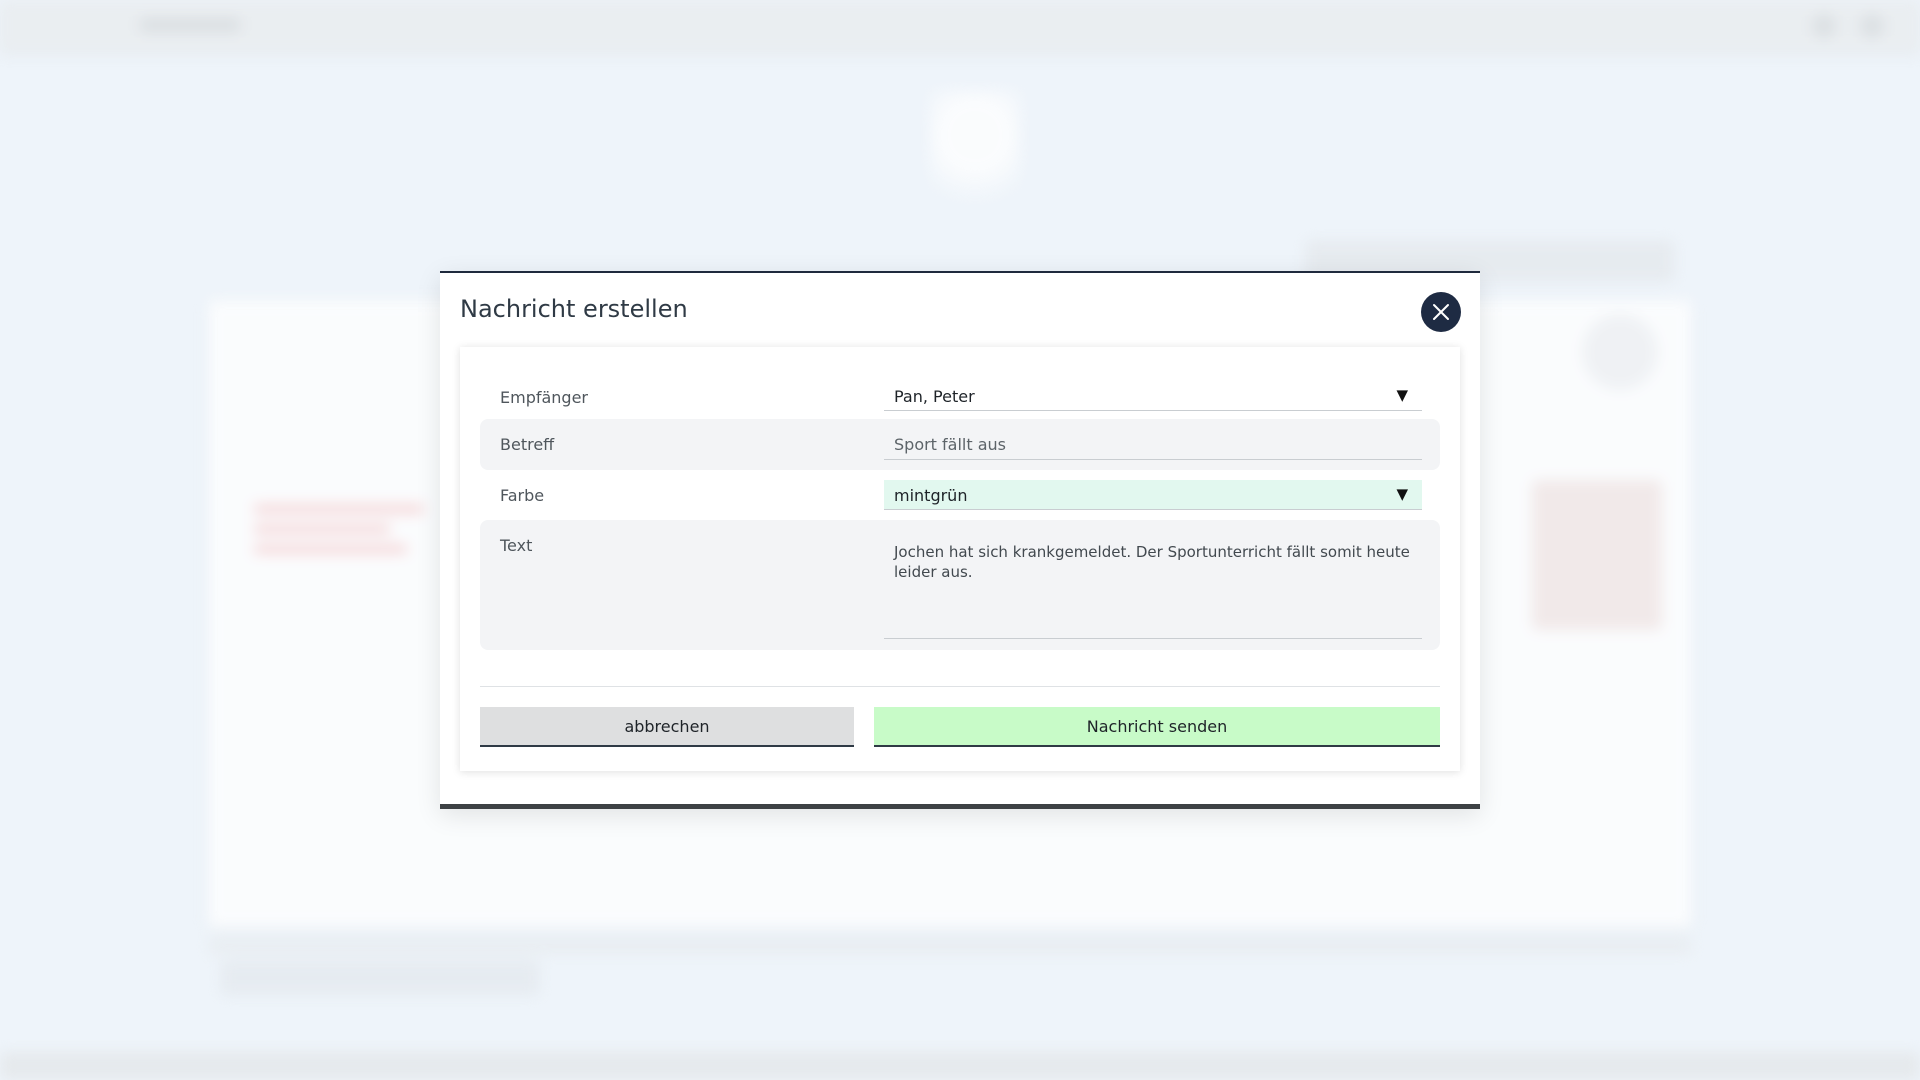  I want to click on text-label: Text, so click(516, 545).